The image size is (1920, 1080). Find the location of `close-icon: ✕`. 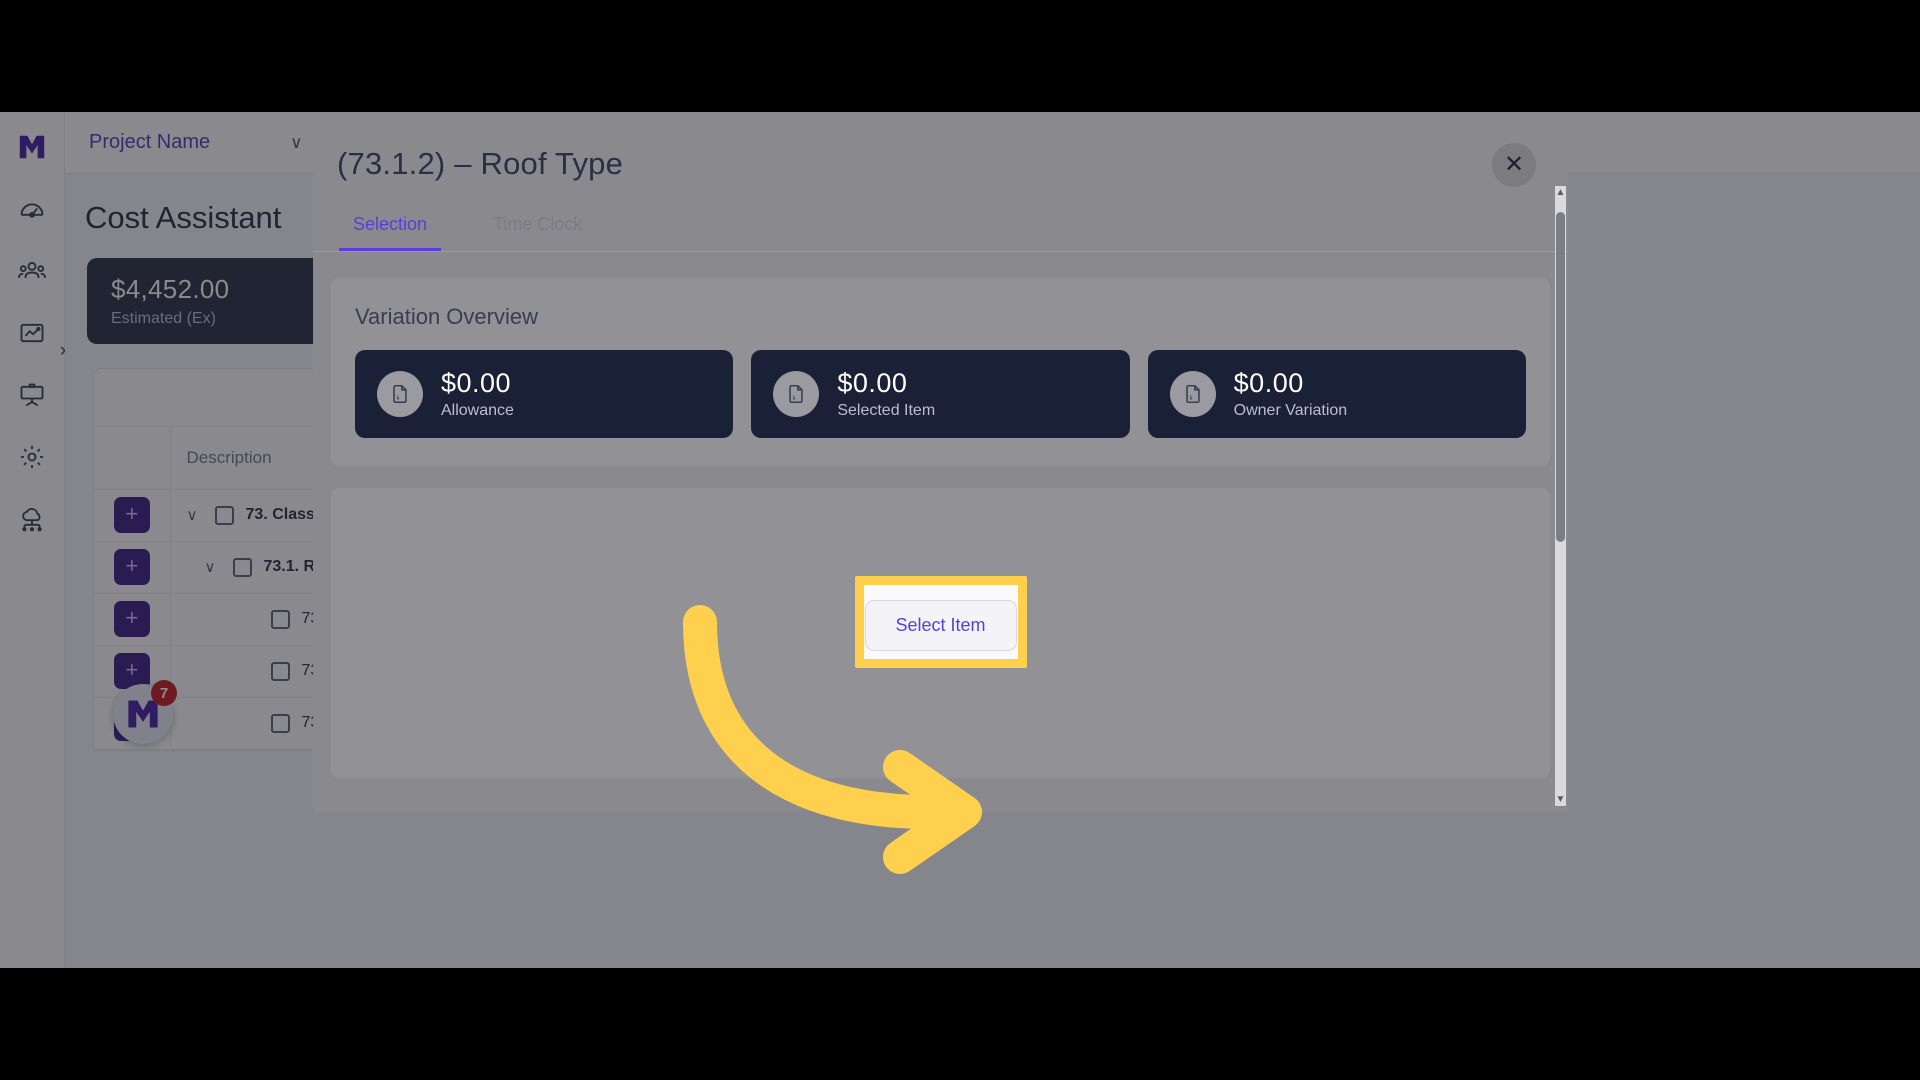

close-icon: ✕ is located at coordinates (1514, 165).